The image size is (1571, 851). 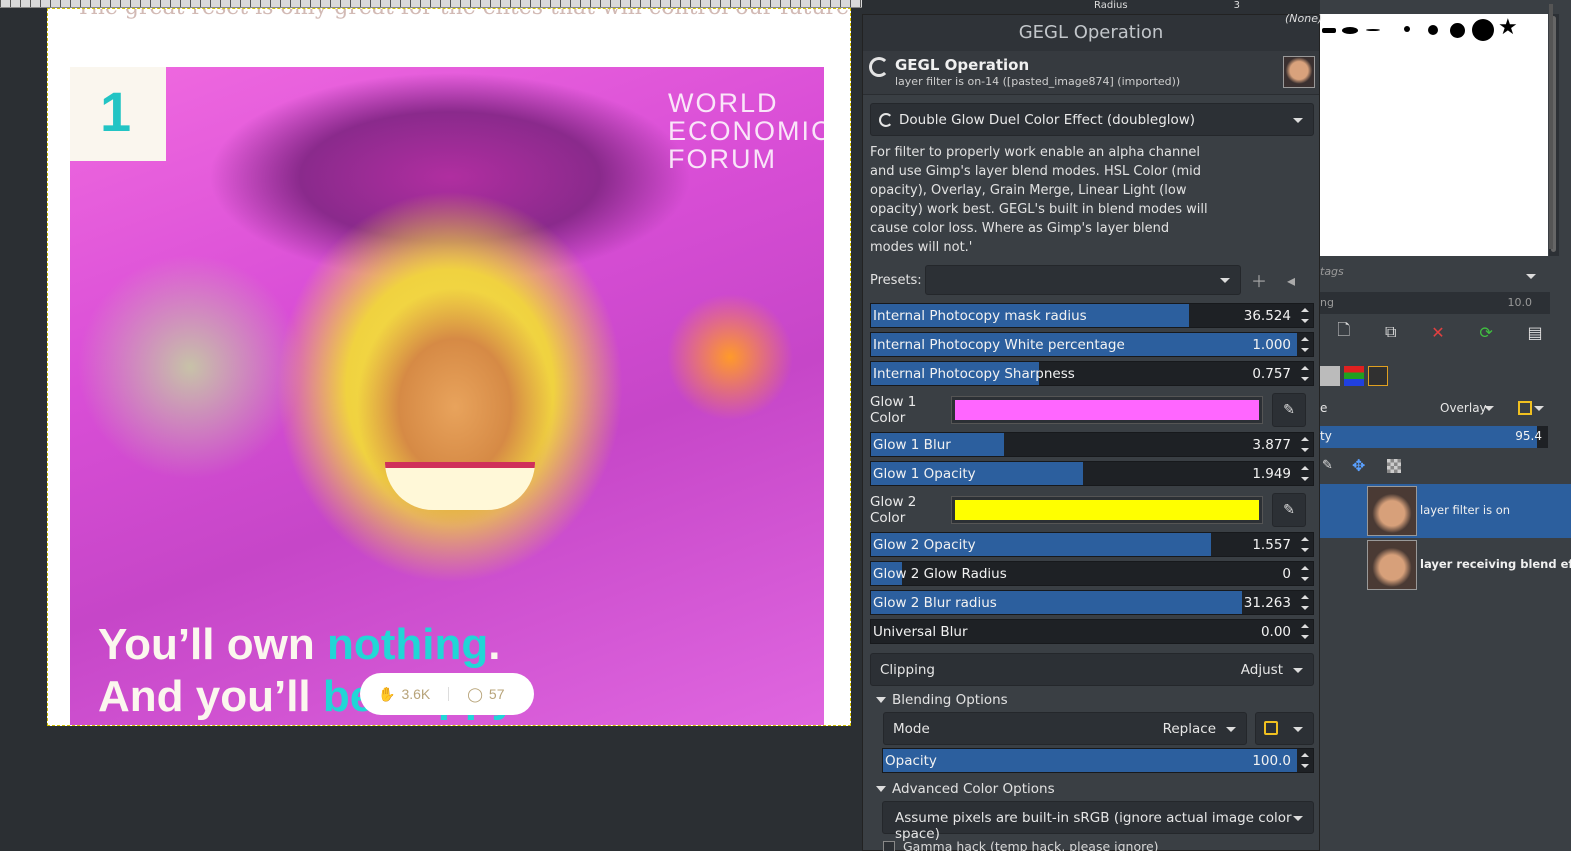 What do you see at coordinates (1416, 134) in the screenshot?
I see `brush-grid: (None) ★` at bounding box center [1416, 134].